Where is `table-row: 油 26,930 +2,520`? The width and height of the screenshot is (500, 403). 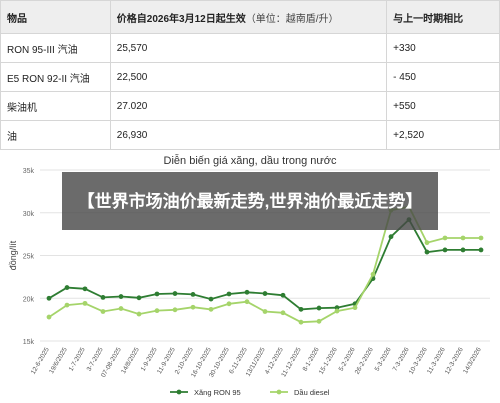 table-row: 油 26,930 +2,520 is located at coordinates (250, 135).